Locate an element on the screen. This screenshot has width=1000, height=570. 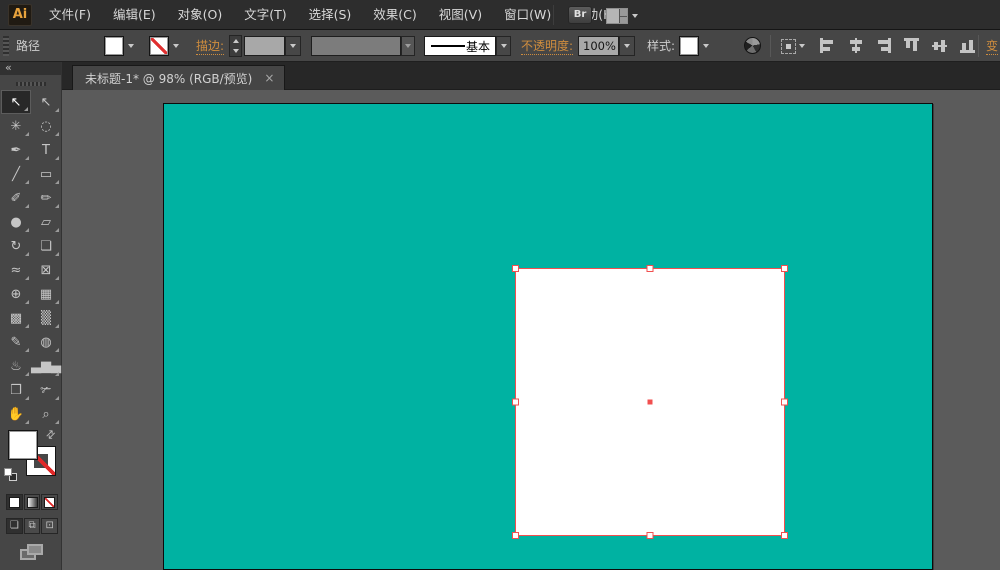
variable-width-profile-field: 基本 is located at coordinates (460, 46).